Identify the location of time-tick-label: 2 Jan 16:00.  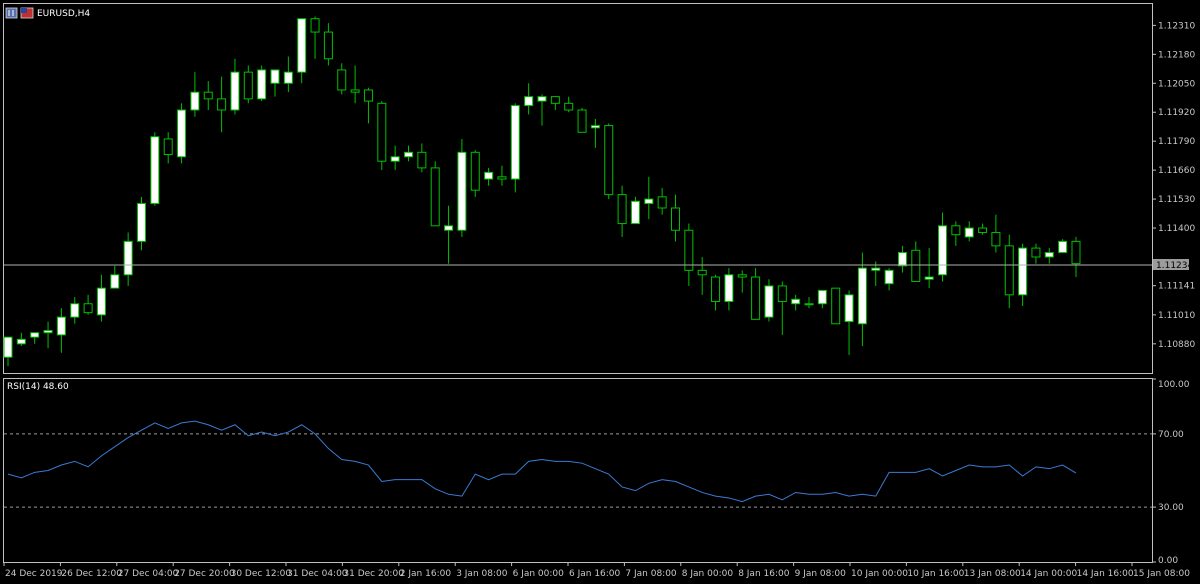
(426, 574).